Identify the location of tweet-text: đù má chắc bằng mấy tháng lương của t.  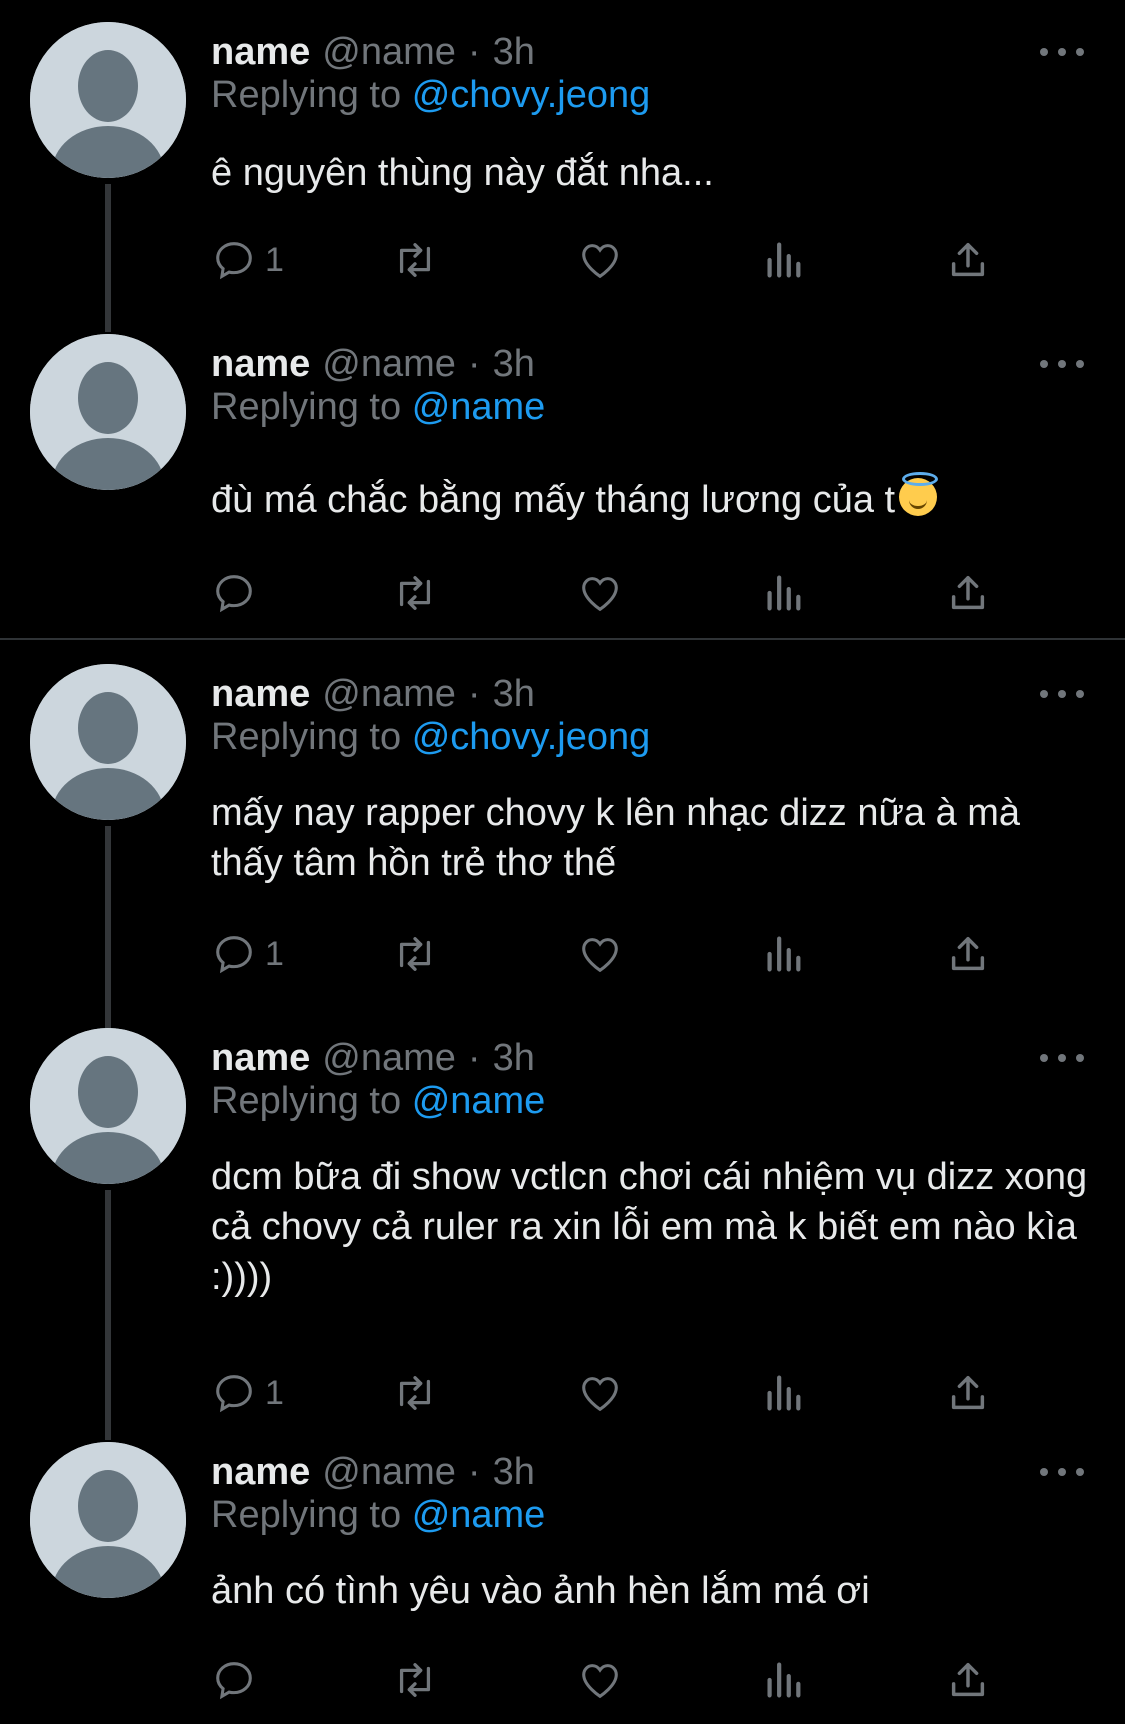
(553, 500).